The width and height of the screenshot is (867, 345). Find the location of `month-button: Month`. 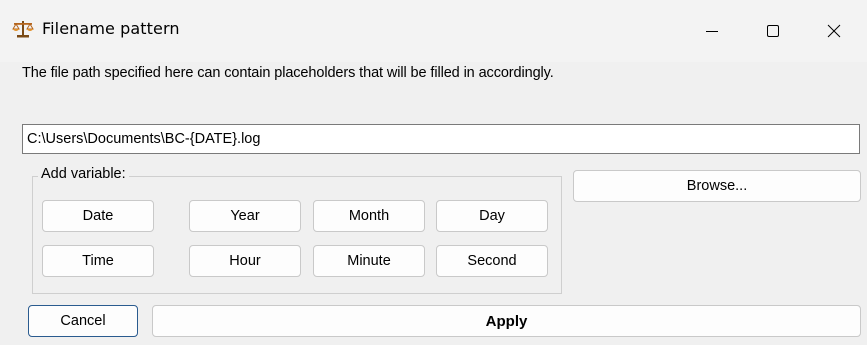

month-button: Month is located at coordinates (369, 216).